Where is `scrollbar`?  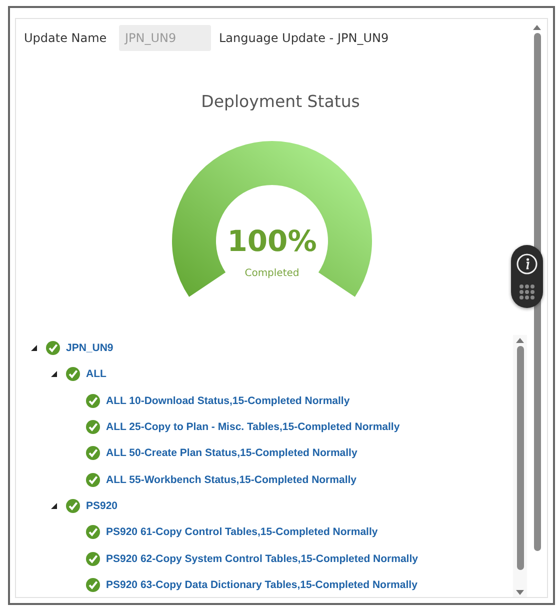
scrollbar is located at coordinates (520, 466).